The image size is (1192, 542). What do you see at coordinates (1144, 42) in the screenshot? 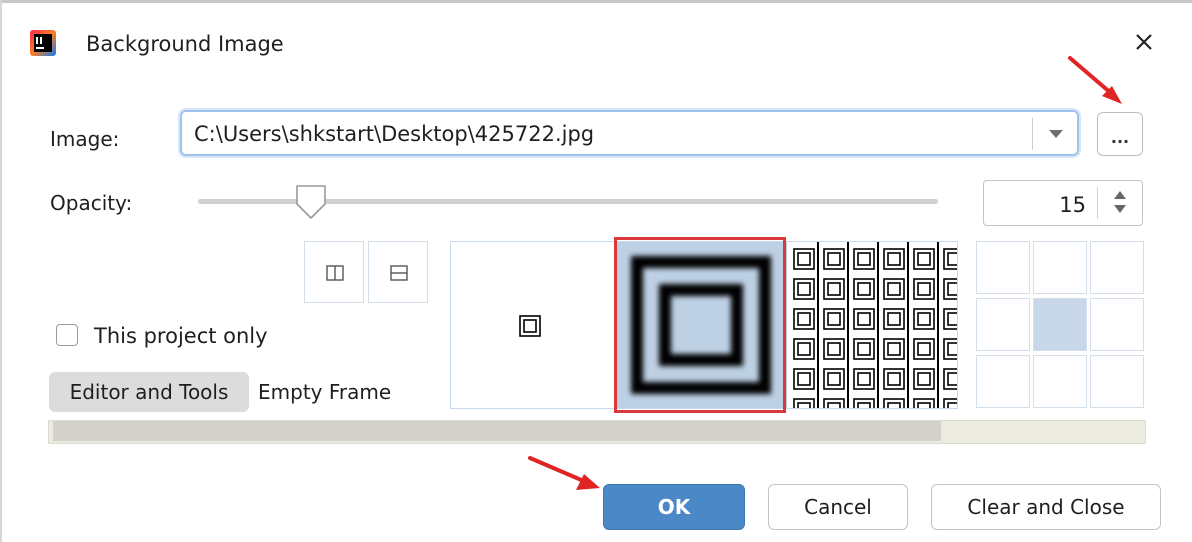
I see `close-icon` at bounding box center [1144, 42].